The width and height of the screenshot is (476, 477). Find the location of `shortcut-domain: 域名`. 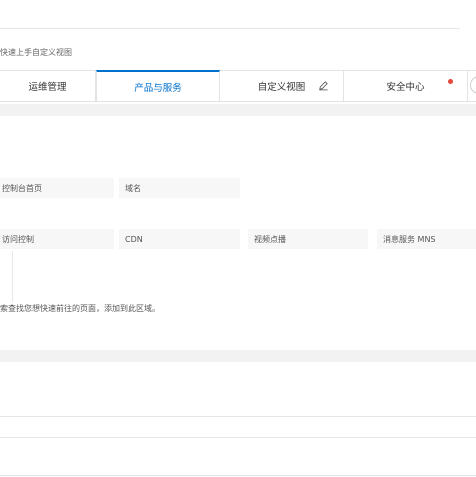

shortcut-domain: 域名 is located at coordinates (179, 188).